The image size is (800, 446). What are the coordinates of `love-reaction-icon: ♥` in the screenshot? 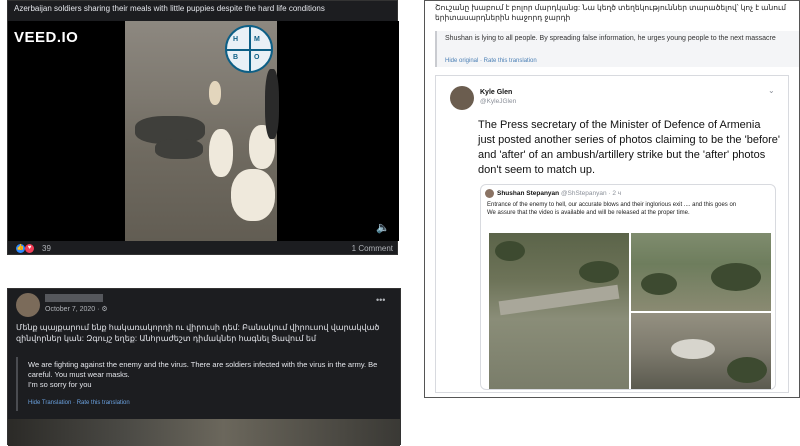 It's located at (29, 248).